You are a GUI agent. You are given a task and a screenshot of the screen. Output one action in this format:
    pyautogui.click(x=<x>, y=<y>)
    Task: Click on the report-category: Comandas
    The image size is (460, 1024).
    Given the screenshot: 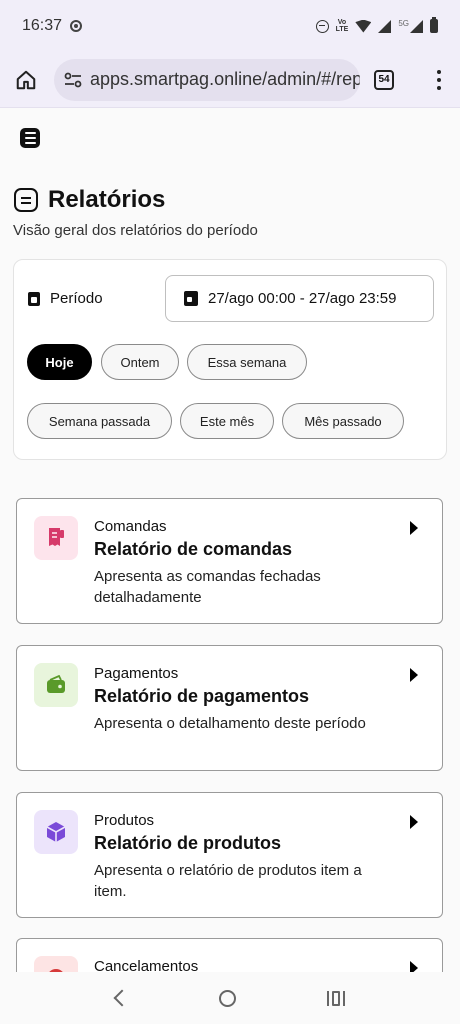 What is the action you would take?
    pyautogui.click(x=130, y=526)
    